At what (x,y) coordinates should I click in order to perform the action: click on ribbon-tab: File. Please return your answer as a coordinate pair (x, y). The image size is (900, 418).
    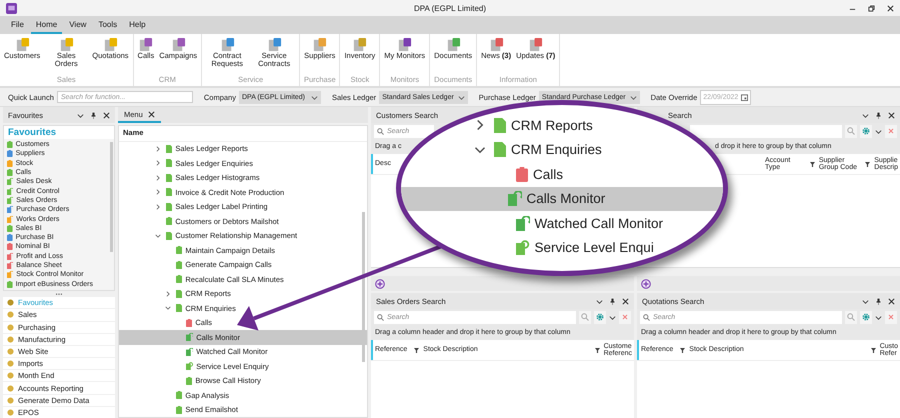
    Looking at the image, I should click on (17, 25).